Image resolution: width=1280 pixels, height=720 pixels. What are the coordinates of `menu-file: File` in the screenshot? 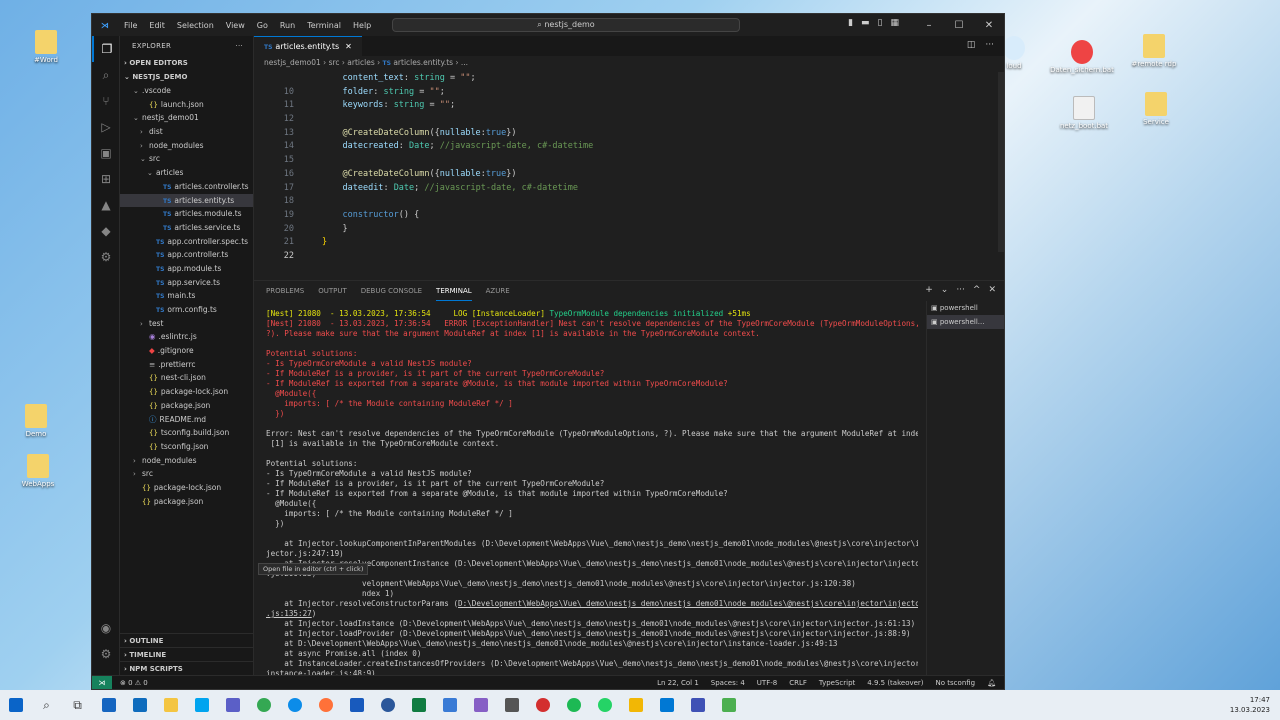 It's located at (130, 25).